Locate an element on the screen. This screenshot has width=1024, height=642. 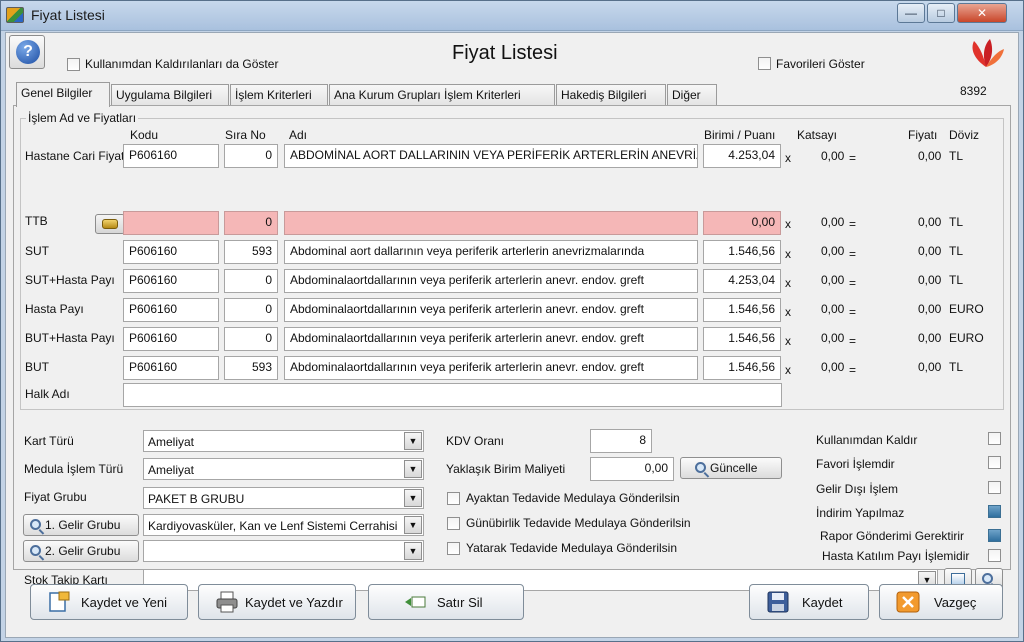
doviz-value: TL is located at coordinates (956, 222).